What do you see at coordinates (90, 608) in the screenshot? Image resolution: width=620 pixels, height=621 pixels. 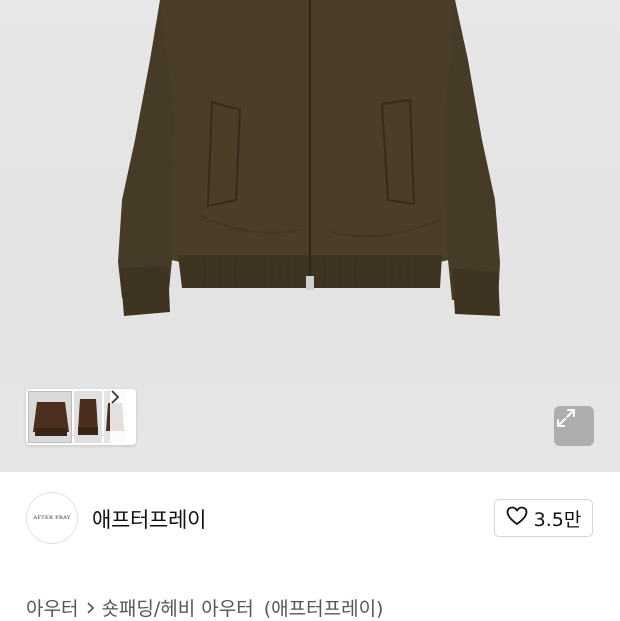 I see `chevron-right-icon` at bounding box center [90, 608].